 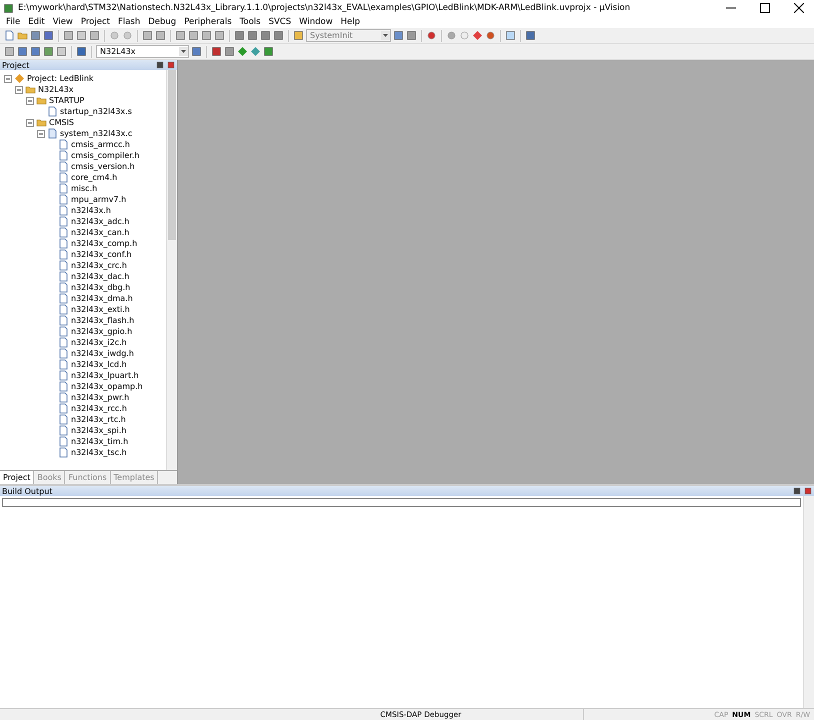 What do you see at coordinates (94, 177) in the screenshot?
I see `tree-item: core_cm4.h` at bounding box center [94, 177].